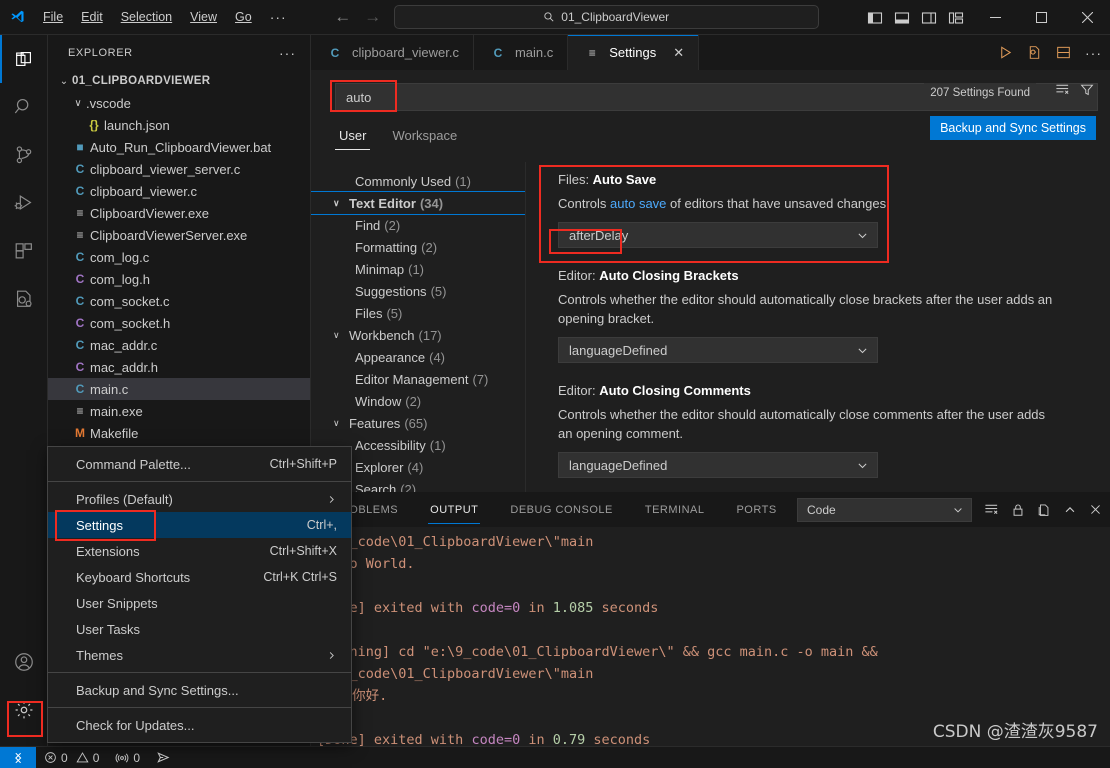 The image size is (1110, 768). I want to click on status-problems: 0 0, so click(71, 757).